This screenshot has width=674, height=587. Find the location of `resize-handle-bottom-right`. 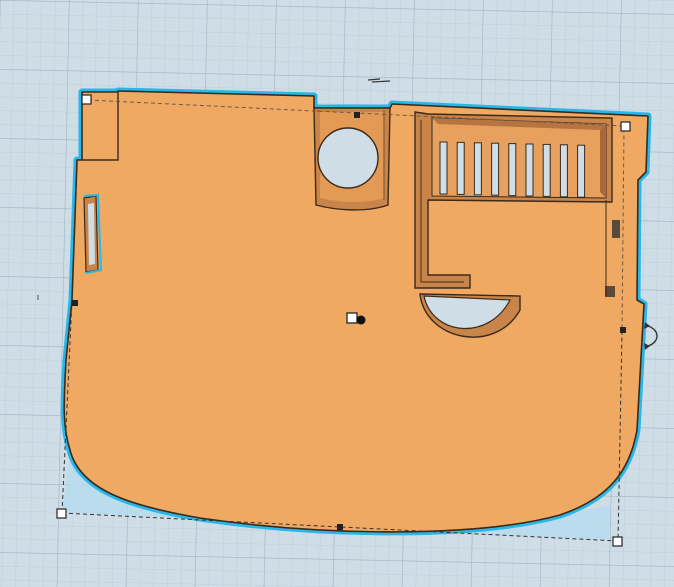

resize-handle-bottom-right is located at coordinates (617, 541).